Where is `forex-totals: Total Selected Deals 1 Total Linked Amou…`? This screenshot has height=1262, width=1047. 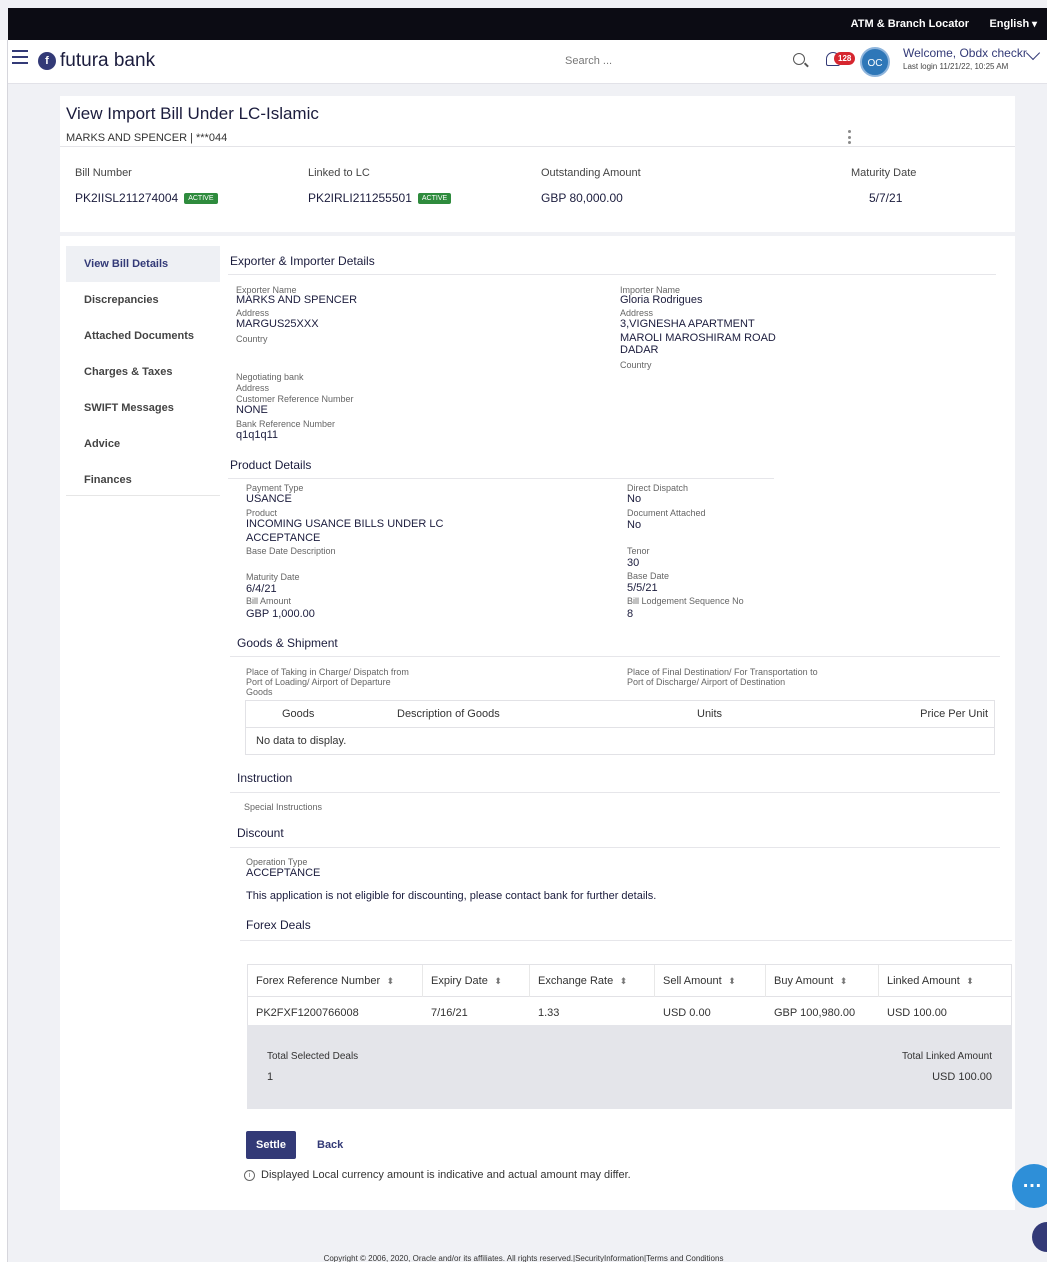 forex-totals: Total Selected Deals 1 Total Linked Amou… is located at coordinates (629, 1067).